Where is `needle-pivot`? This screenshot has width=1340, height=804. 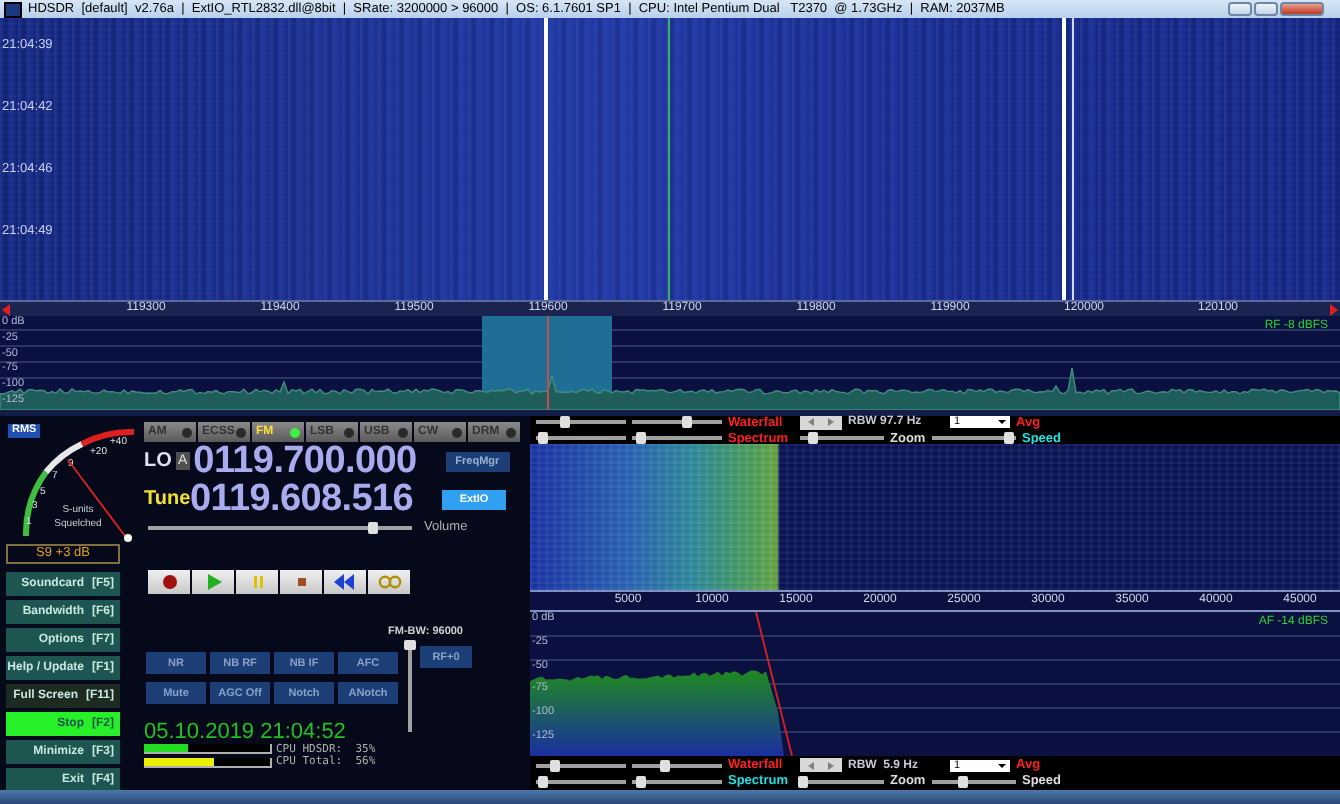 needle-pivot is located at coordinates (128, 538).